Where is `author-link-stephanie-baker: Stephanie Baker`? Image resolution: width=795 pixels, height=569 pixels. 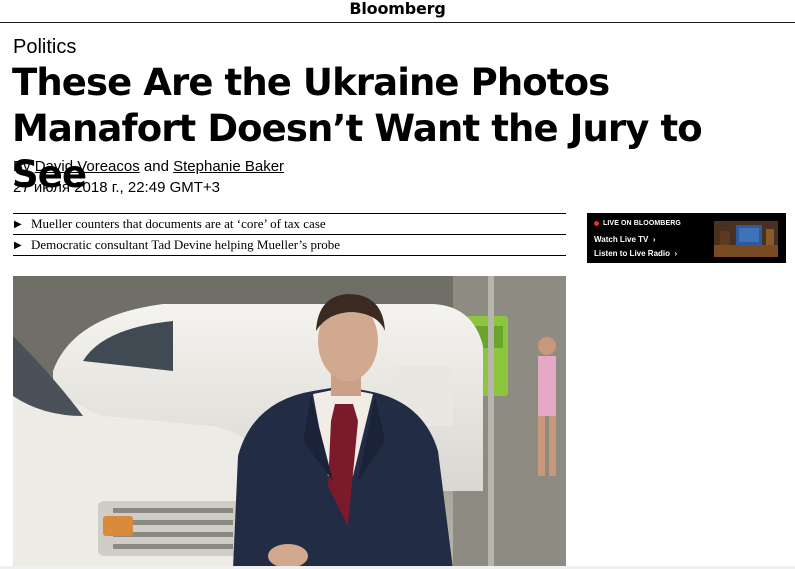 author-link-stephanie-baker: Stephanie Baker is located at coordinates (228, 166).